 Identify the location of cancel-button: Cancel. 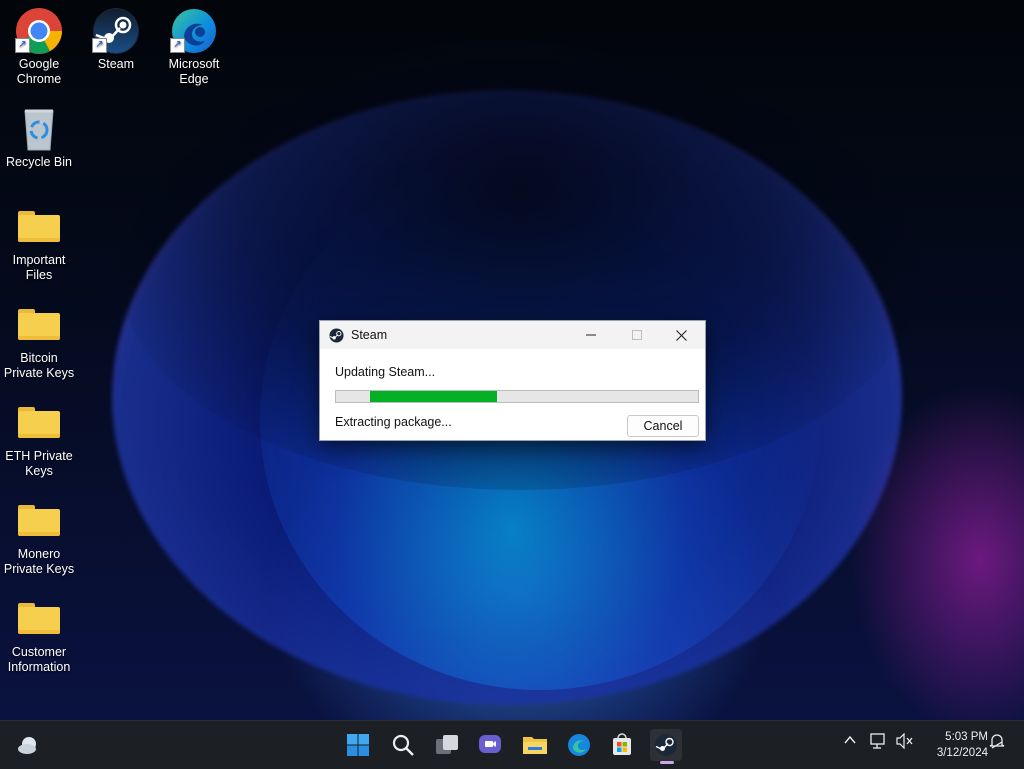
(663, 426).